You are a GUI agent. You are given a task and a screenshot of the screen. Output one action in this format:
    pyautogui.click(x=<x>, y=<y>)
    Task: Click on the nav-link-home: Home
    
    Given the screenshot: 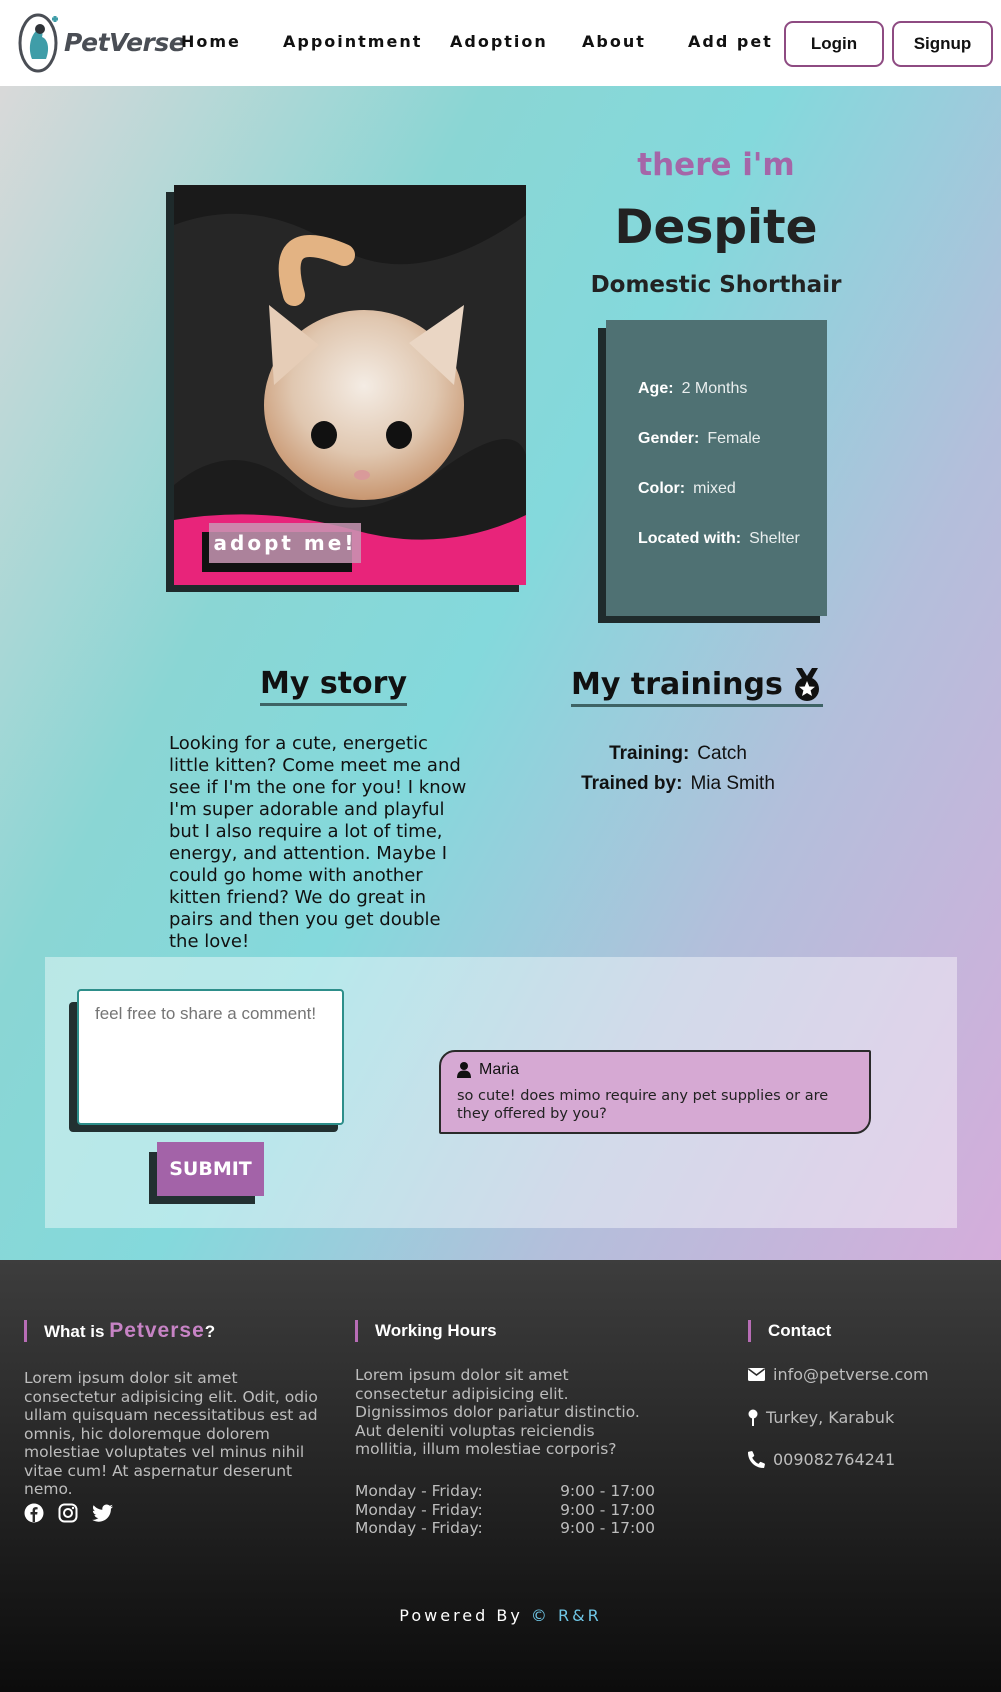 What is the action you would take?
    pyautogui.click(x=211, y=41)
    